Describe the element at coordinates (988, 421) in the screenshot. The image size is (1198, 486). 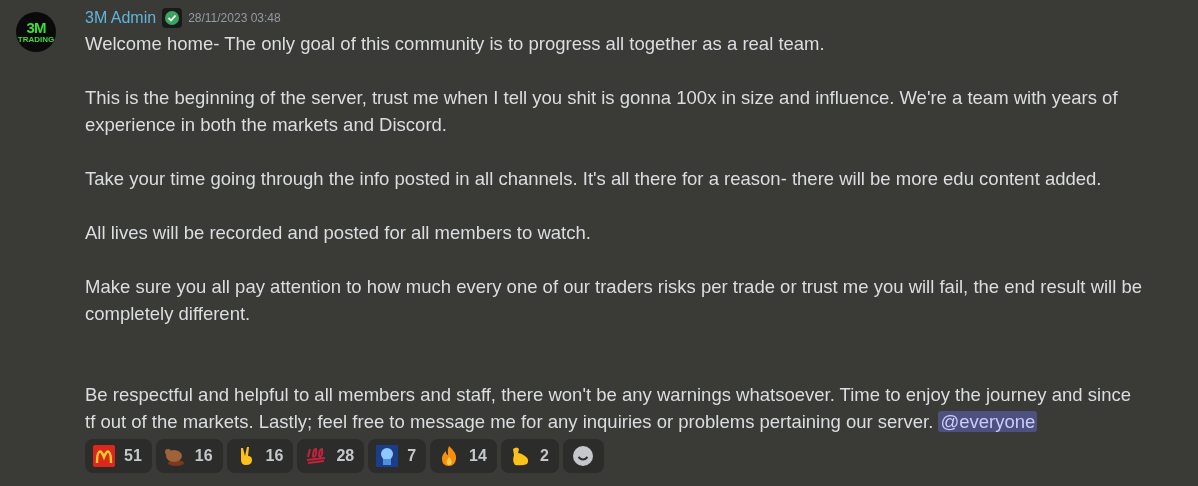
I see `mention-link: @everyone` at that location.